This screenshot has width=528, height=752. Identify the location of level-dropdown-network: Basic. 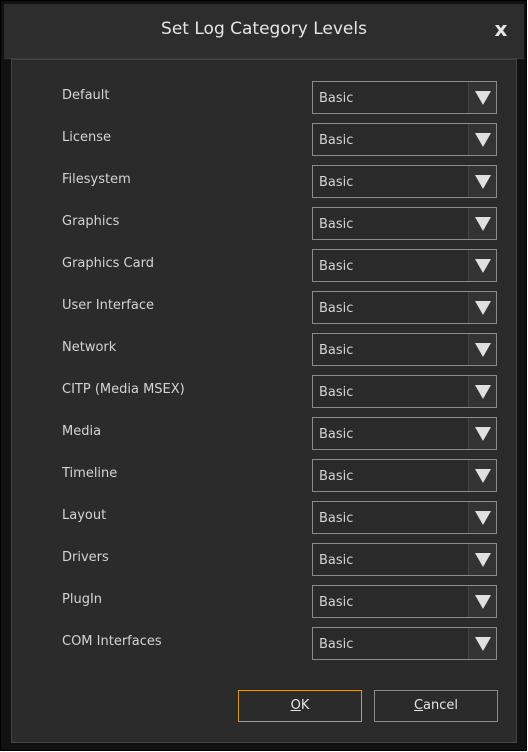
(404, 349).